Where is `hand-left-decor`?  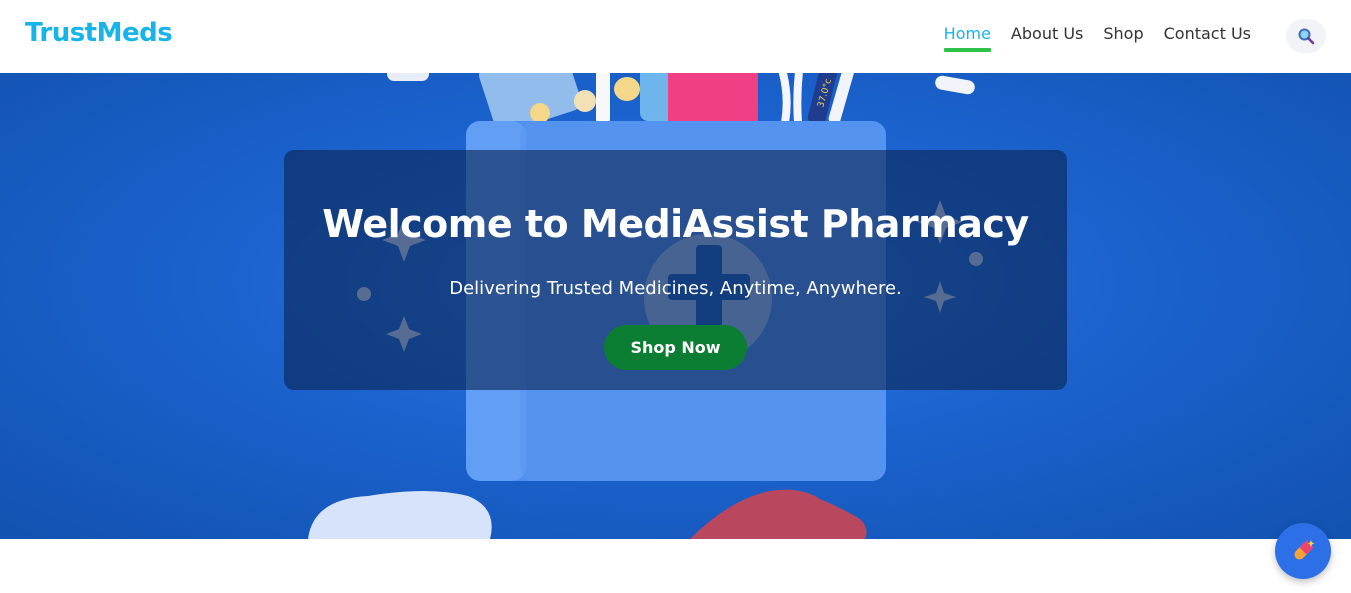 hand-left-decor is located at coordinates (400, 515).